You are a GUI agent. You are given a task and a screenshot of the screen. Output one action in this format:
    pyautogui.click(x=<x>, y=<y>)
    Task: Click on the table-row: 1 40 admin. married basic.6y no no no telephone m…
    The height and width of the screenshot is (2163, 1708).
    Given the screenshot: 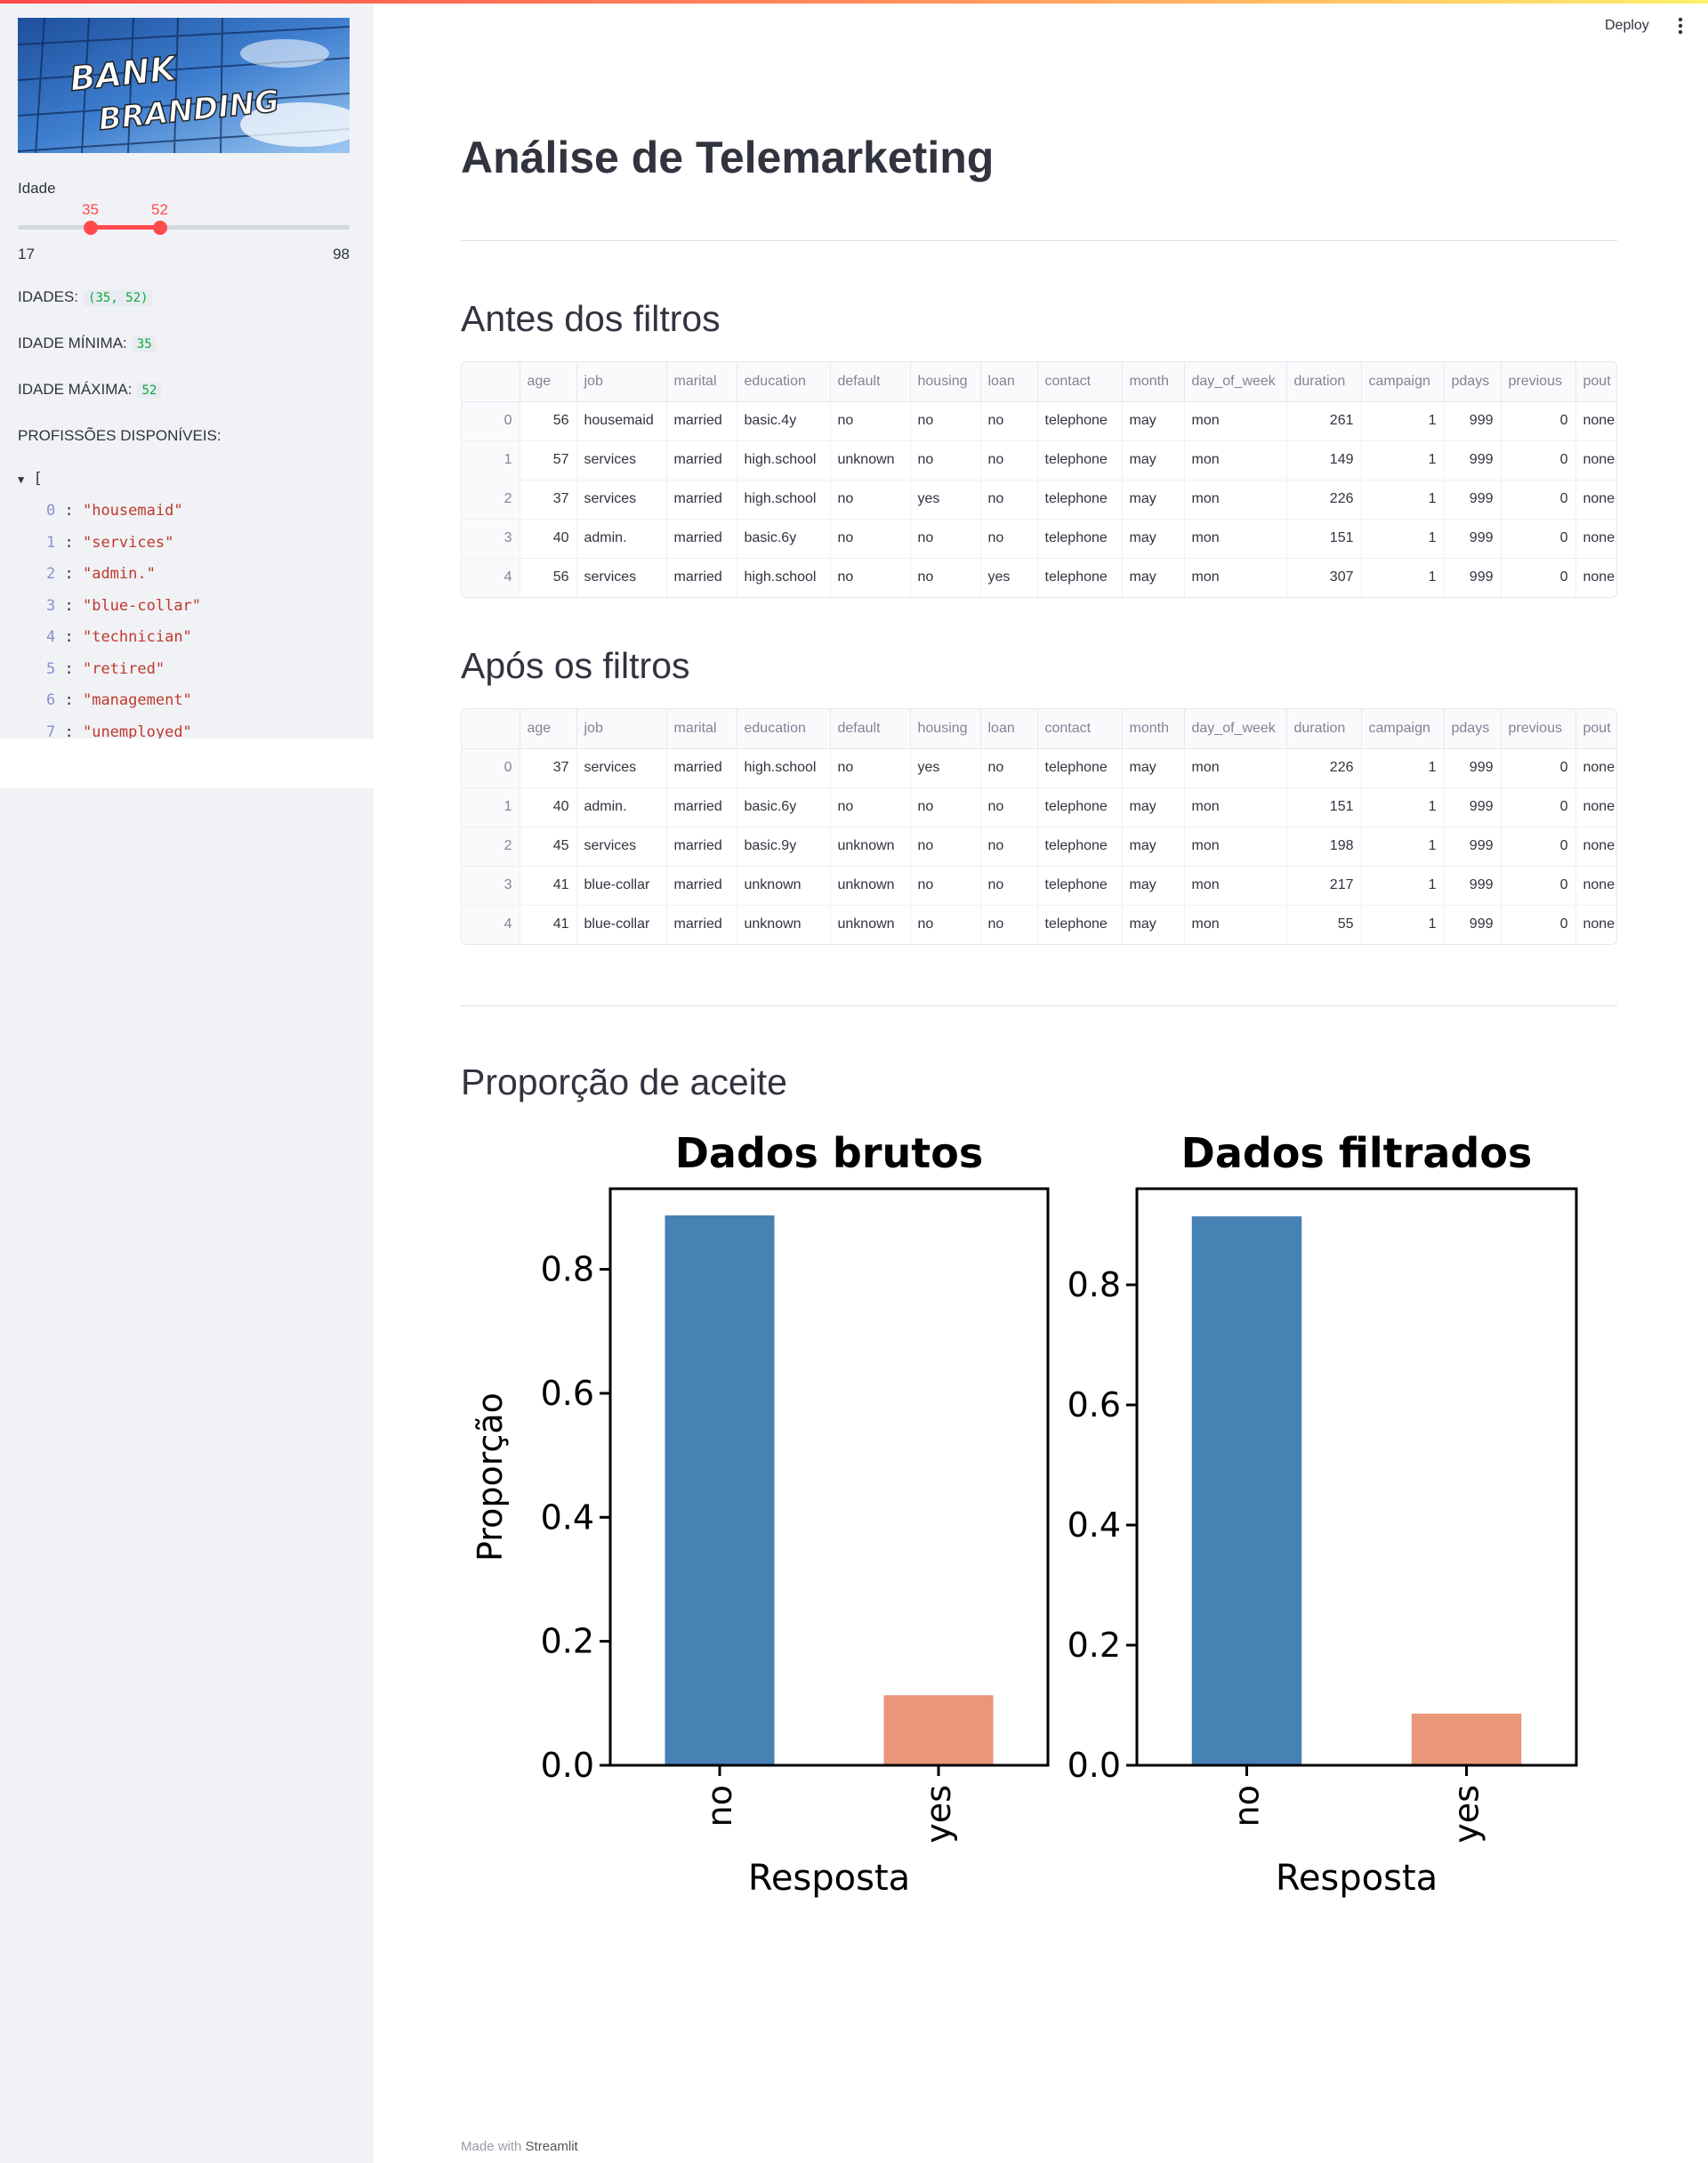 What is the action you would take?
    pyautogui.click(x=1039, y=807)
    